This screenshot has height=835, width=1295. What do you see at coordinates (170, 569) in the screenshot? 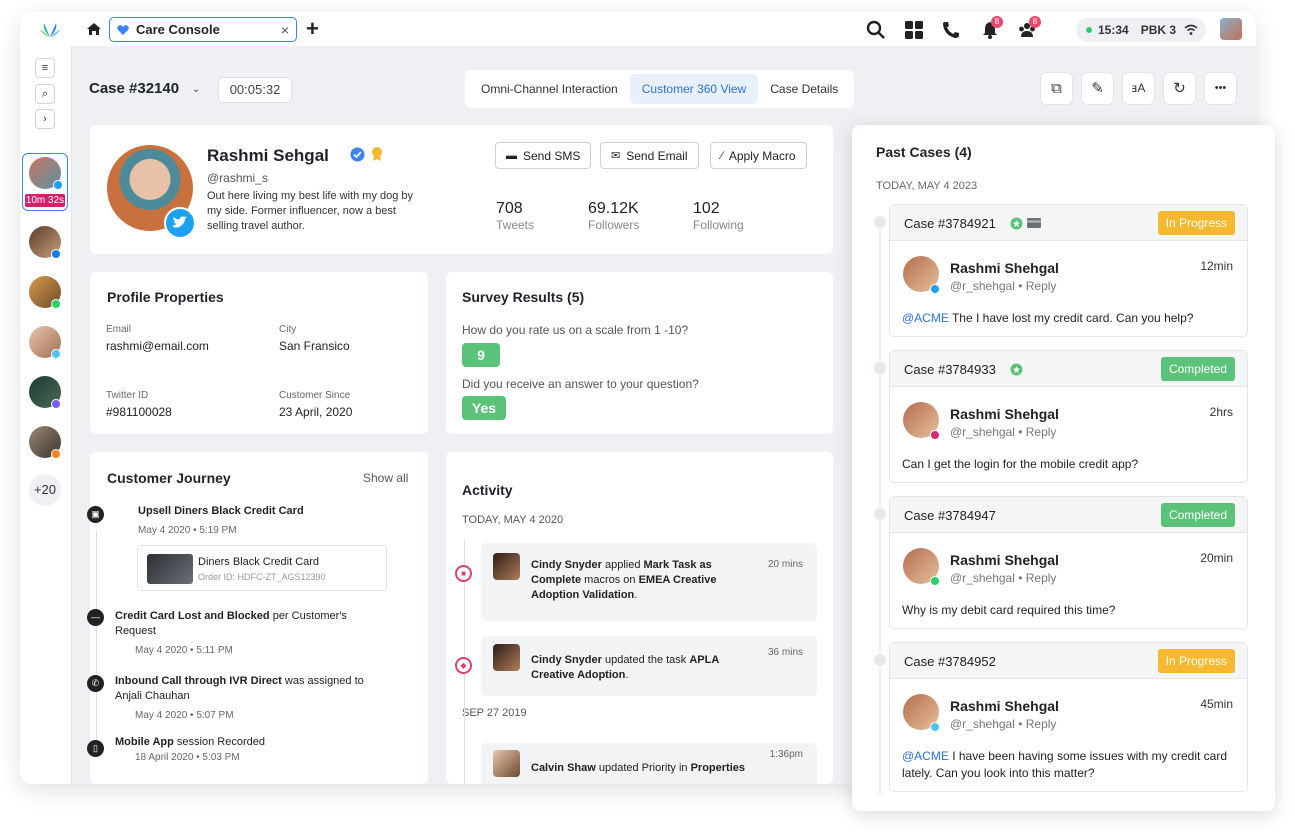
I see `credit-card-image` at bounding box center [170, 569].